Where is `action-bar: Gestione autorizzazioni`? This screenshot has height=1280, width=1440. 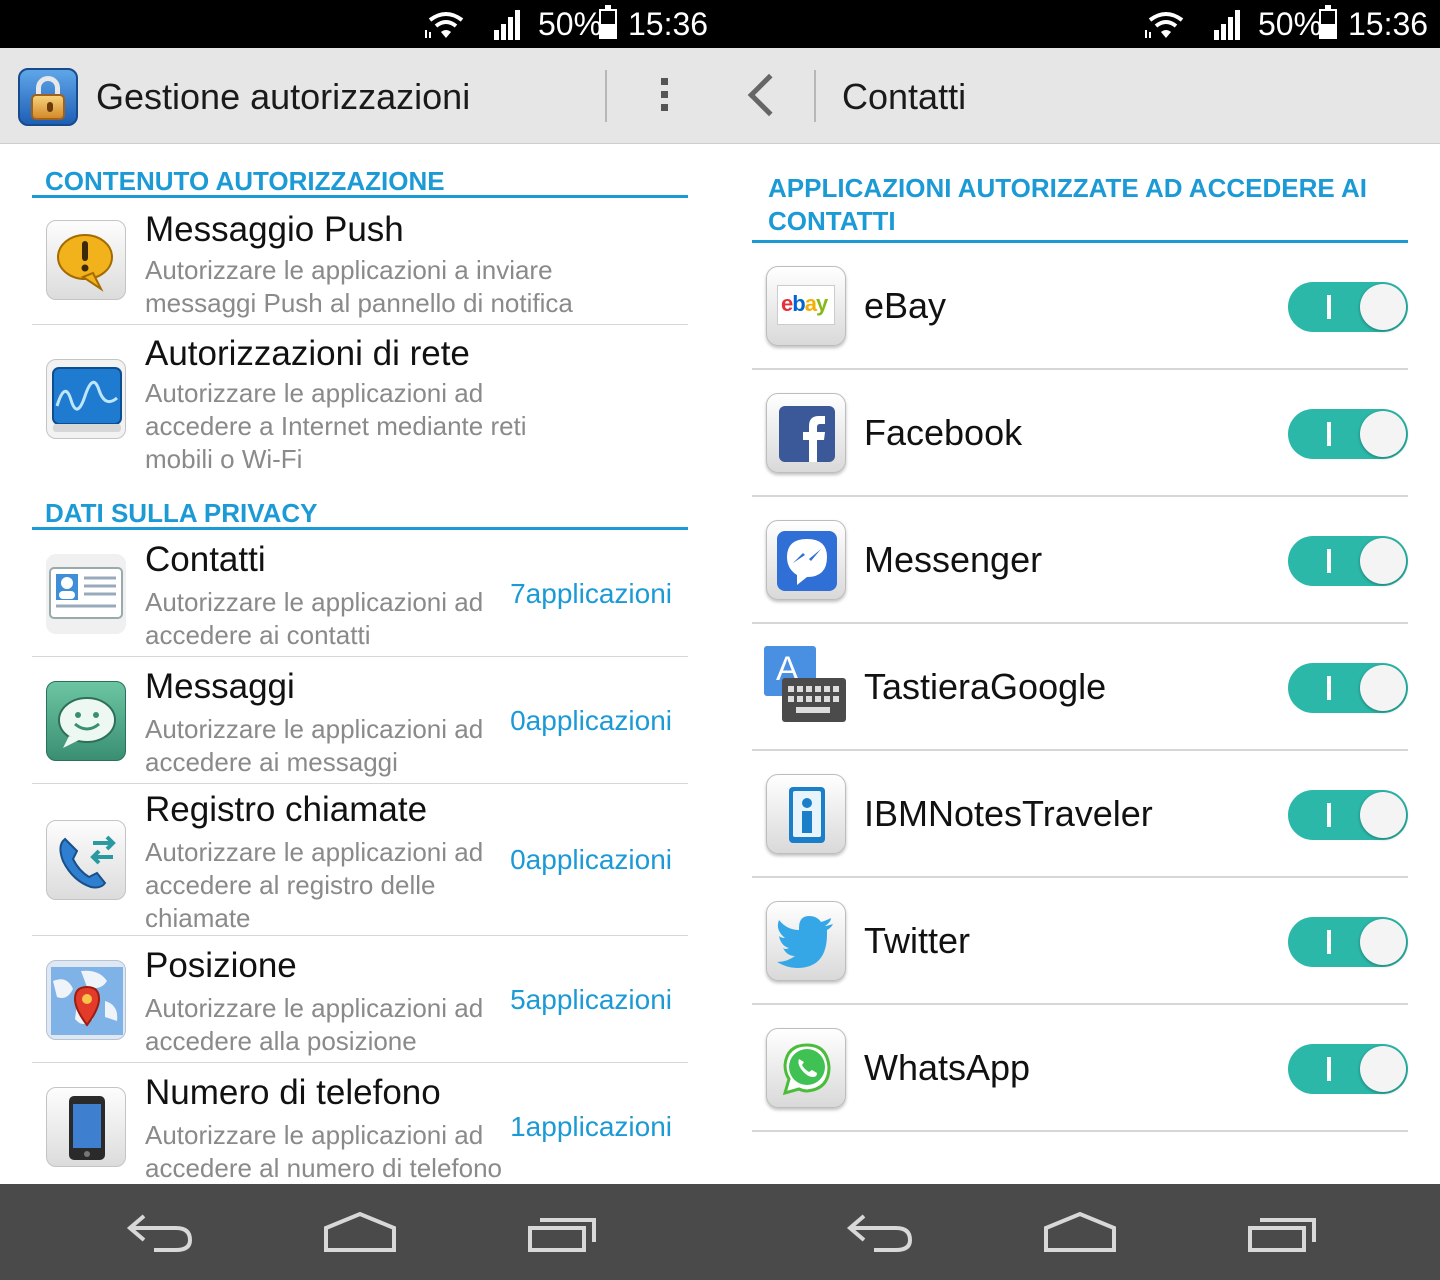 action-bar: Gestione autorizzazioni is located at coordinates (360, 96).